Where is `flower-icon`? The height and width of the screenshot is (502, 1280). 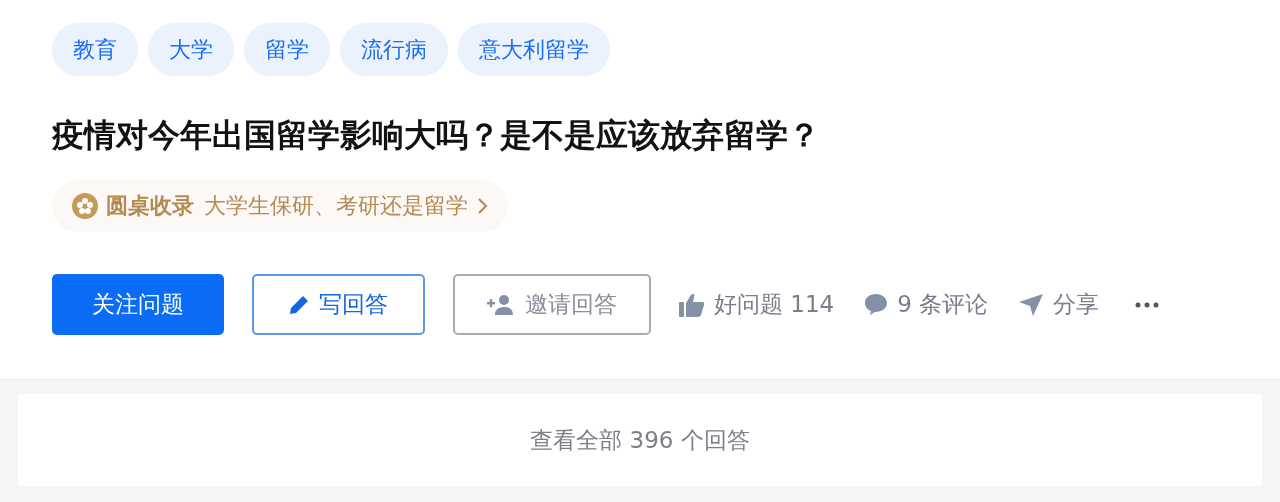
flower-icon is located at coordinates (85, 206).